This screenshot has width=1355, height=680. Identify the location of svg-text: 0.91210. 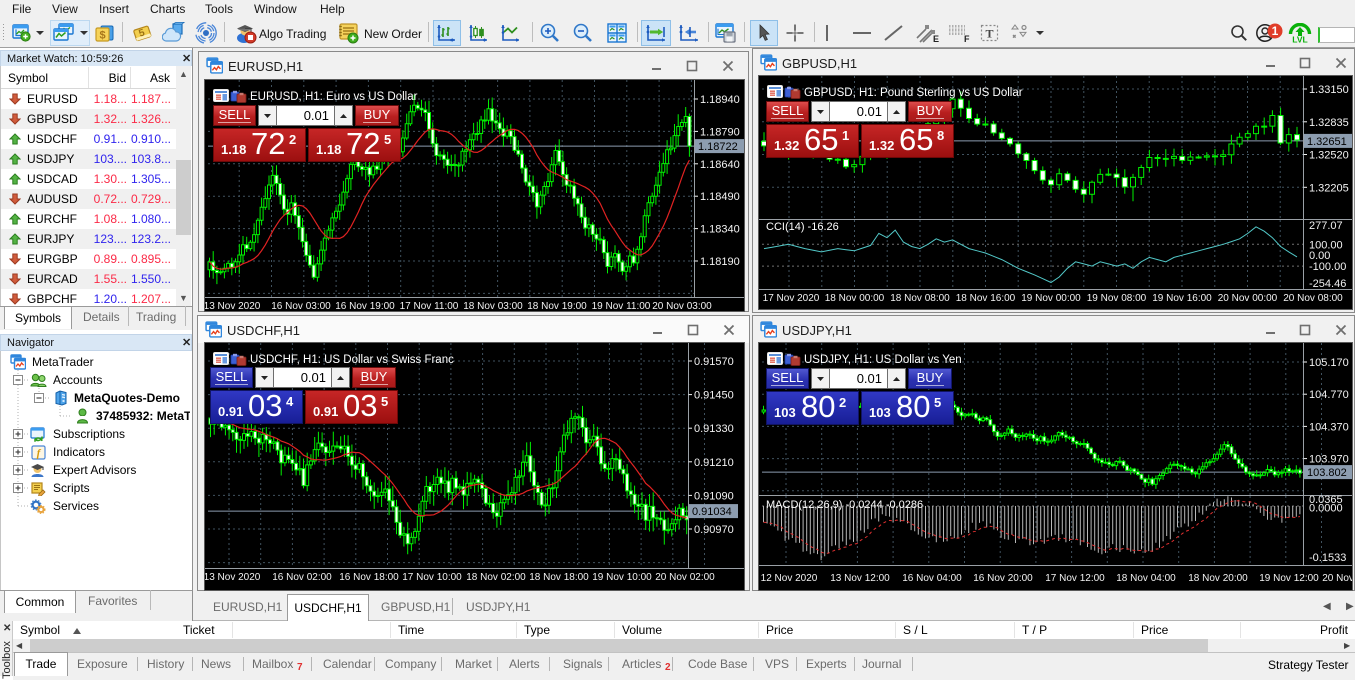
(714, 463).